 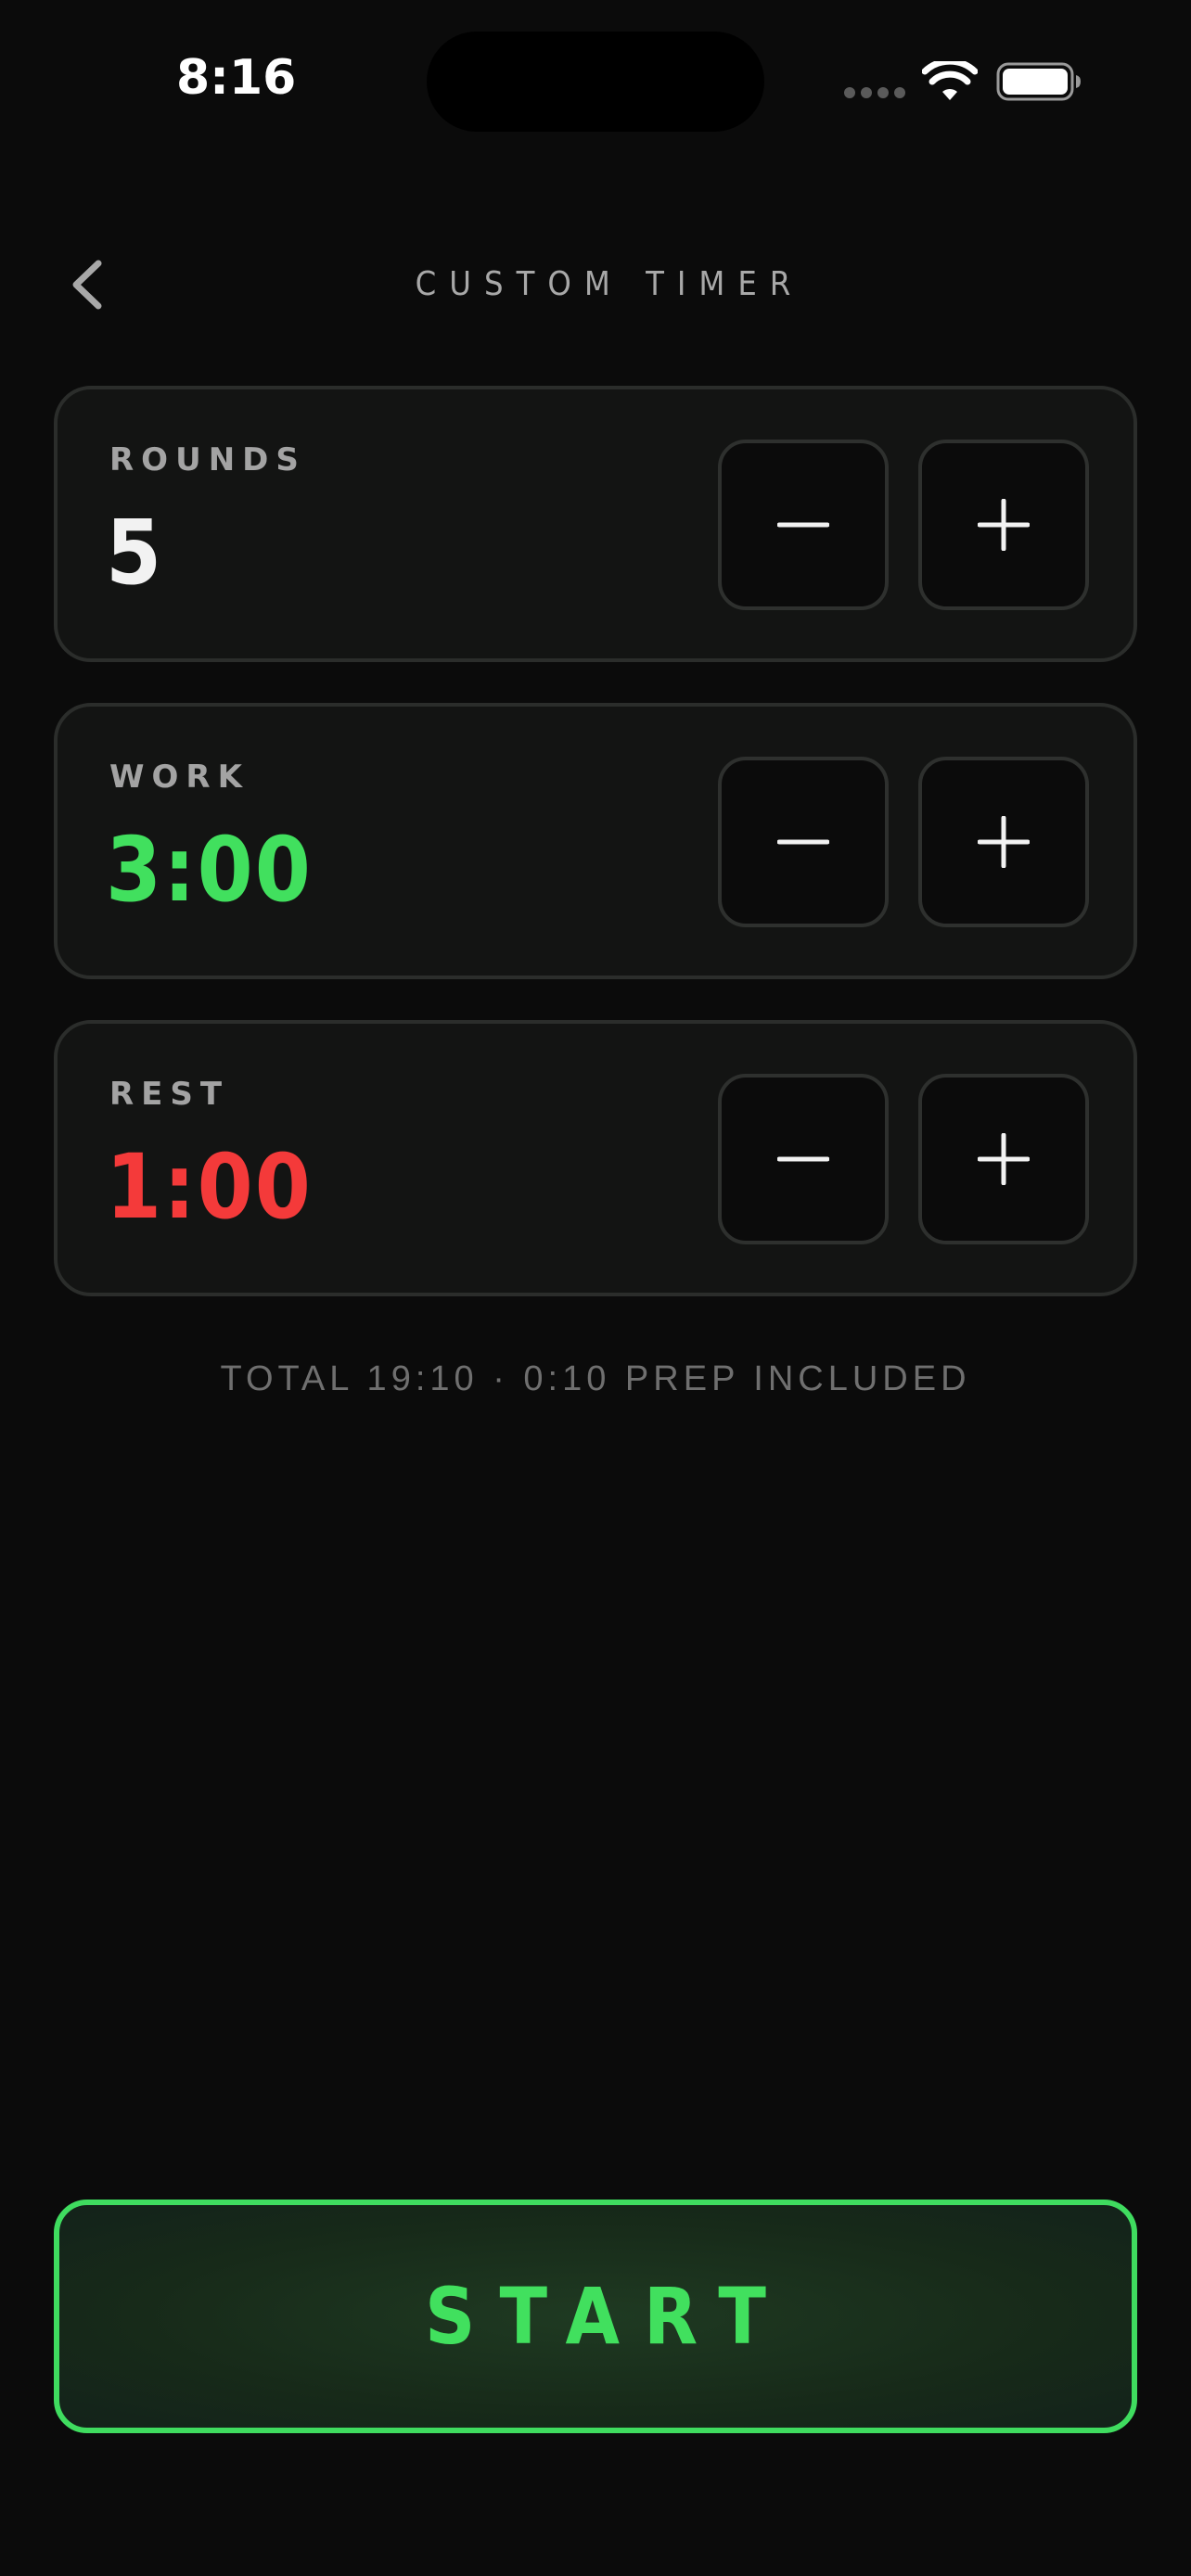 What do you see at coordinates (169, 1095) in the screenshot?
I see `rest-label: REST` at bounding box center [169, 1095].